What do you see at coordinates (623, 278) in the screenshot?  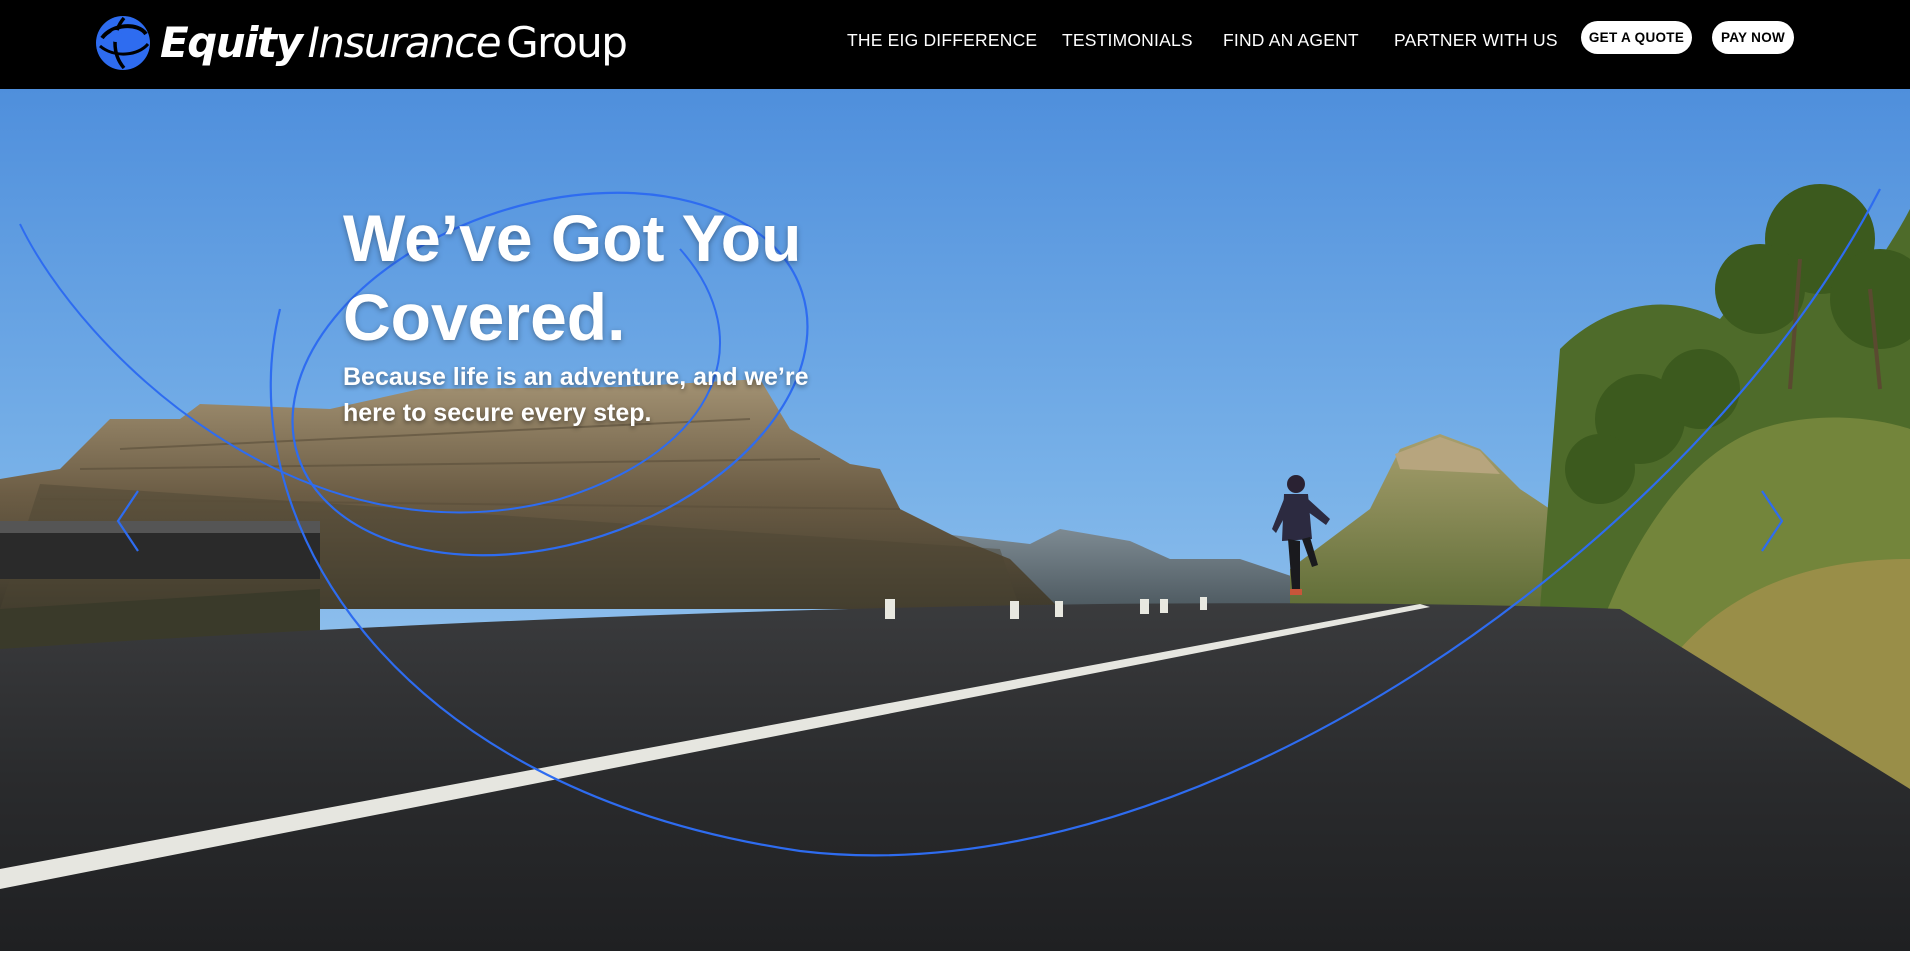 I see `hero-title: We’ve Got You Covered.` at bounding box center [623, 278].